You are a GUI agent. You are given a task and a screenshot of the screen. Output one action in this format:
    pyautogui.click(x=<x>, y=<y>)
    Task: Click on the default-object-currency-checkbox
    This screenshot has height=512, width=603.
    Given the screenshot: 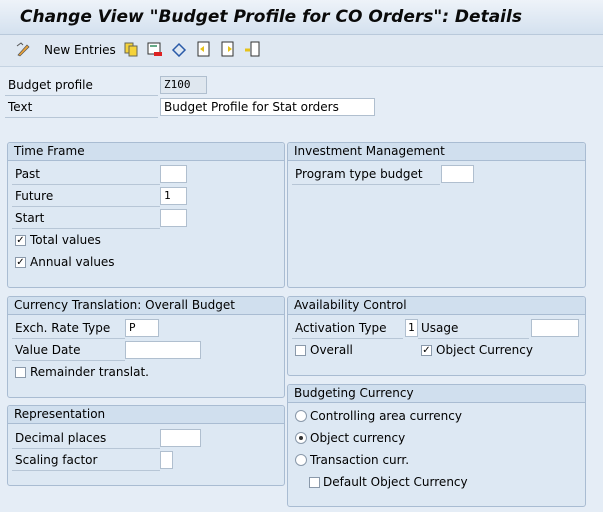 What is the action you would take?
    pyautogui.click(x=314, y=482)
    